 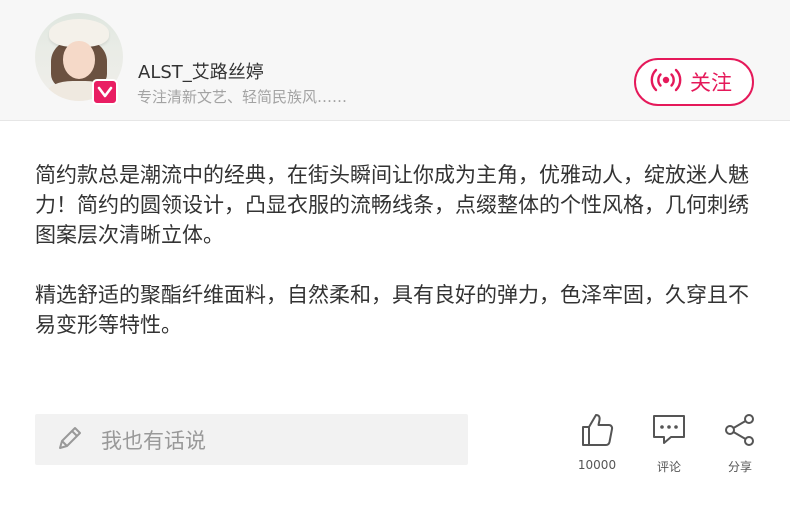 I want to click on pencil-icon, so click(x=70, y=440).